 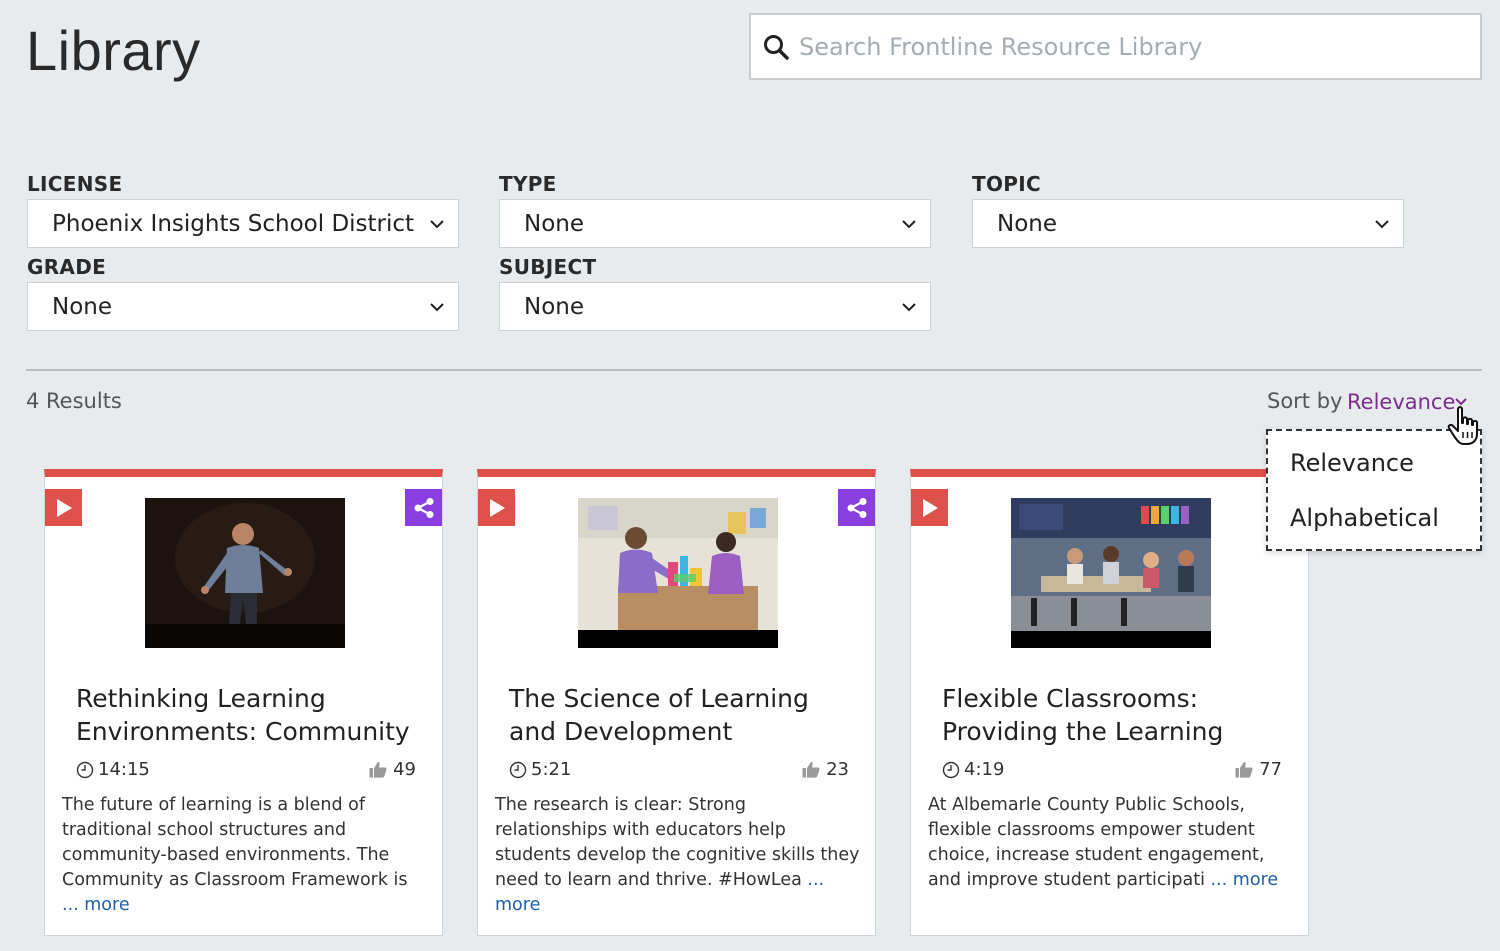 I want to click on subject-select: None, so click(x=715, y=306).